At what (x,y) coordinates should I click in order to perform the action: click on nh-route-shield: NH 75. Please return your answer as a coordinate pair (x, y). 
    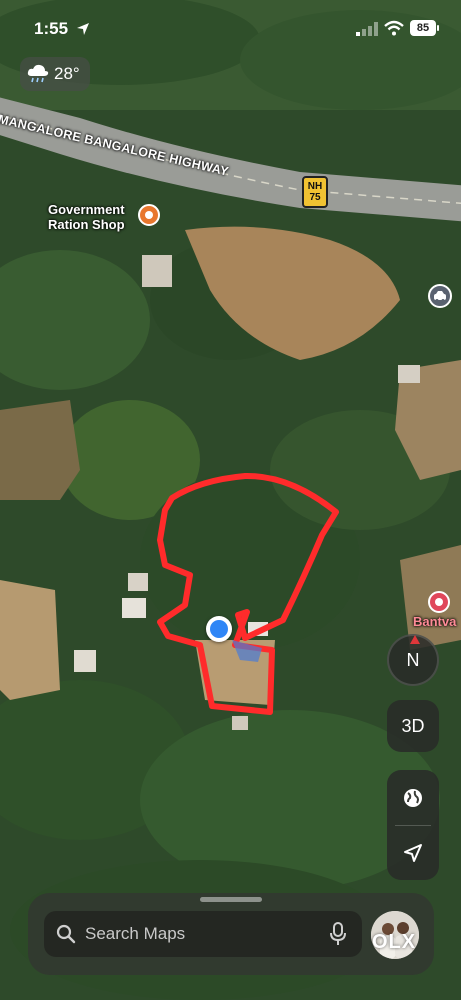
    Looking at the image, I should click on (315, 192).